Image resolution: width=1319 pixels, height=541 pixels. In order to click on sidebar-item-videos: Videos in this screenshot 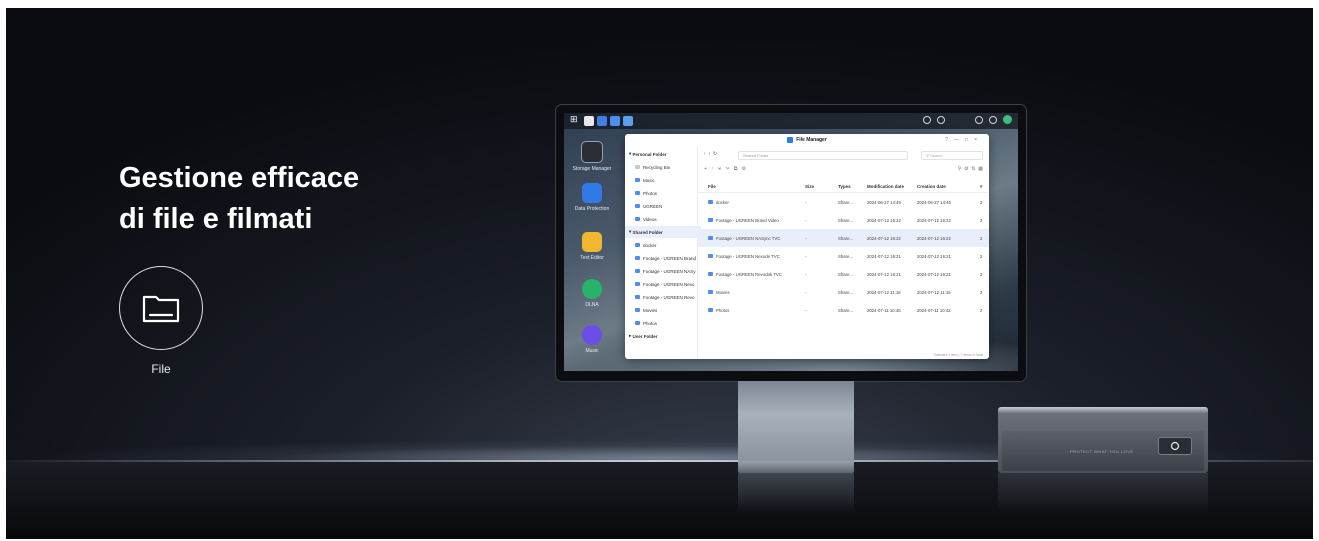, I will do `click(666, 219)`.